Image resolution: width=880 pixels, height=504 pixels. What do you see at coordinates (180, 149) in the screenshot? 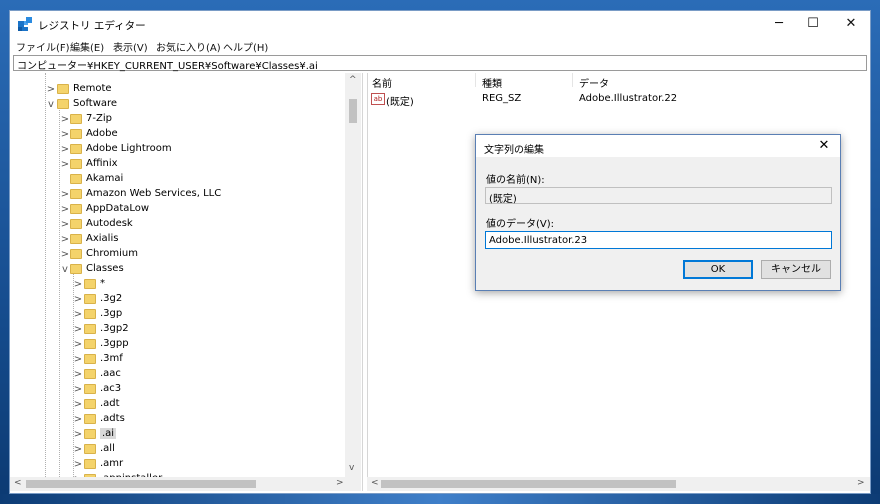
I see `tree-item: > Adobe Lightroom` at bounding box center [180, 149].